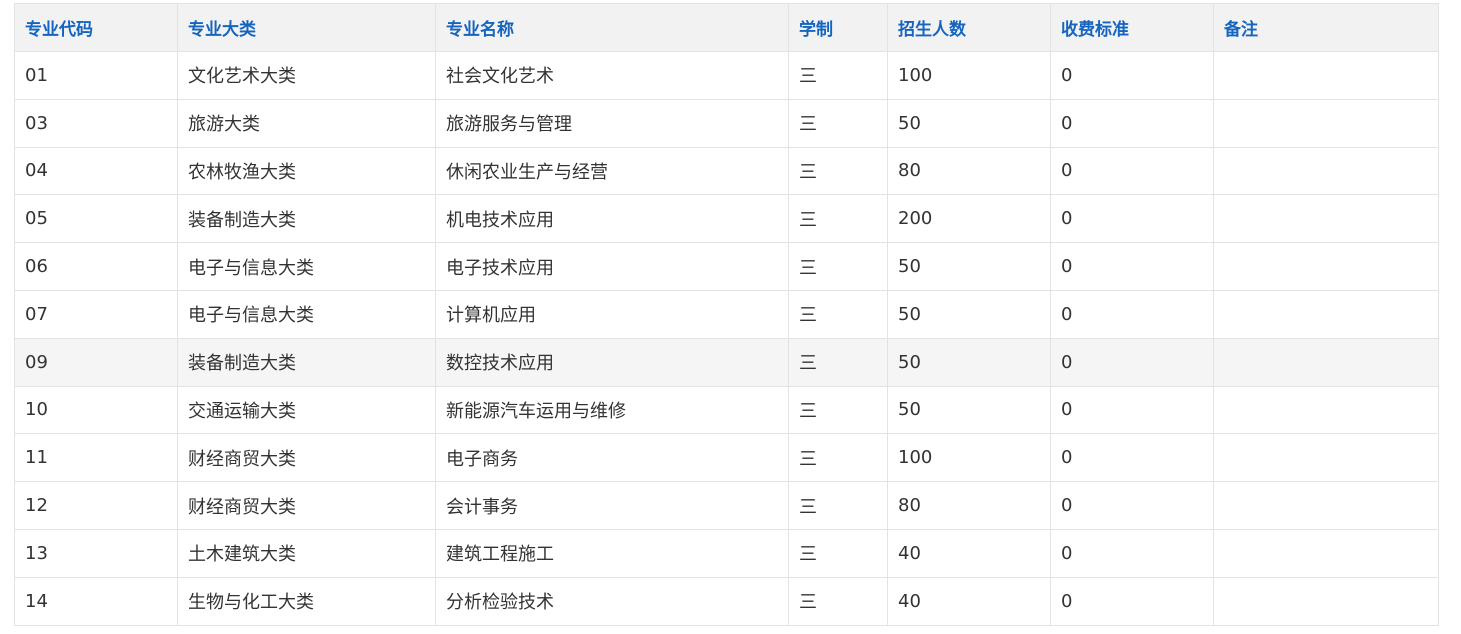 Image resolution: width=1461 pixels, height=634 pixels. I want to click on cell-category: 旅游大类, so click(306, 123).